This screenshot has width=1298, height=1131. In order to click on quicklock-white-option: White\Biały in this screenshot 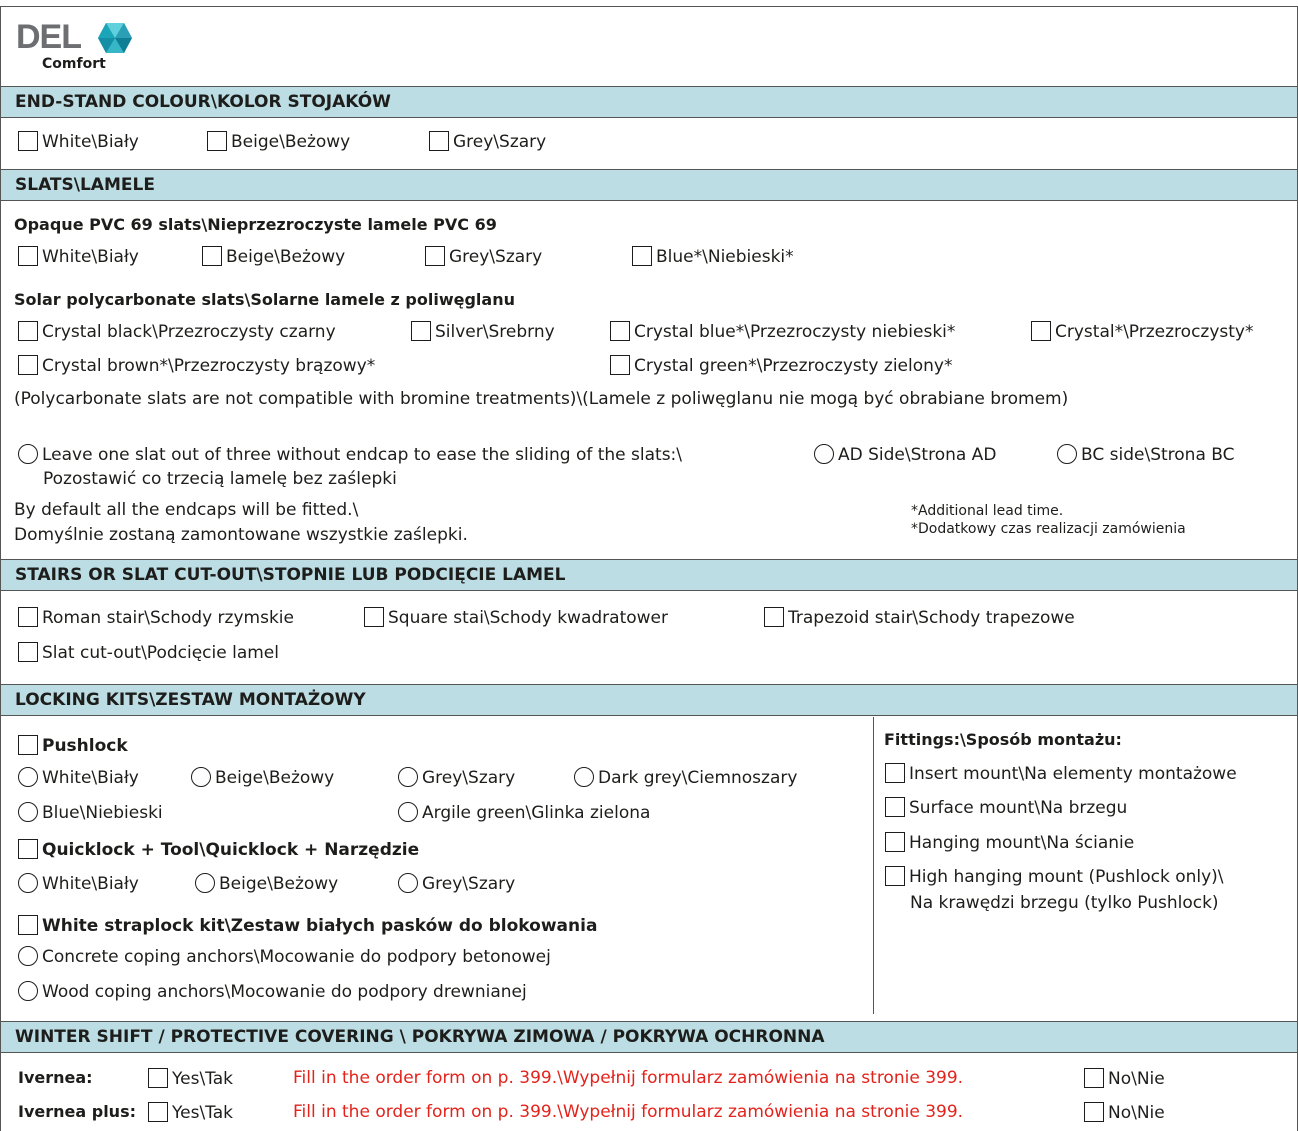, I will do `click(78, 883)`.